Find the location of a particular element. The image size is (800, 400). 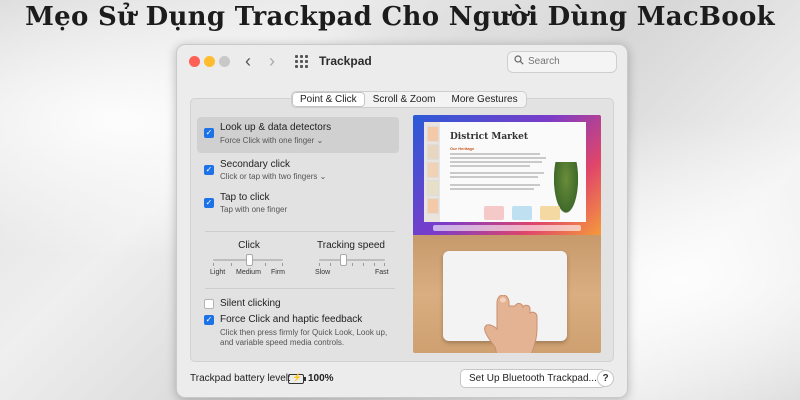

silent-clicking-checkbox is located at coordinates (209, 304).